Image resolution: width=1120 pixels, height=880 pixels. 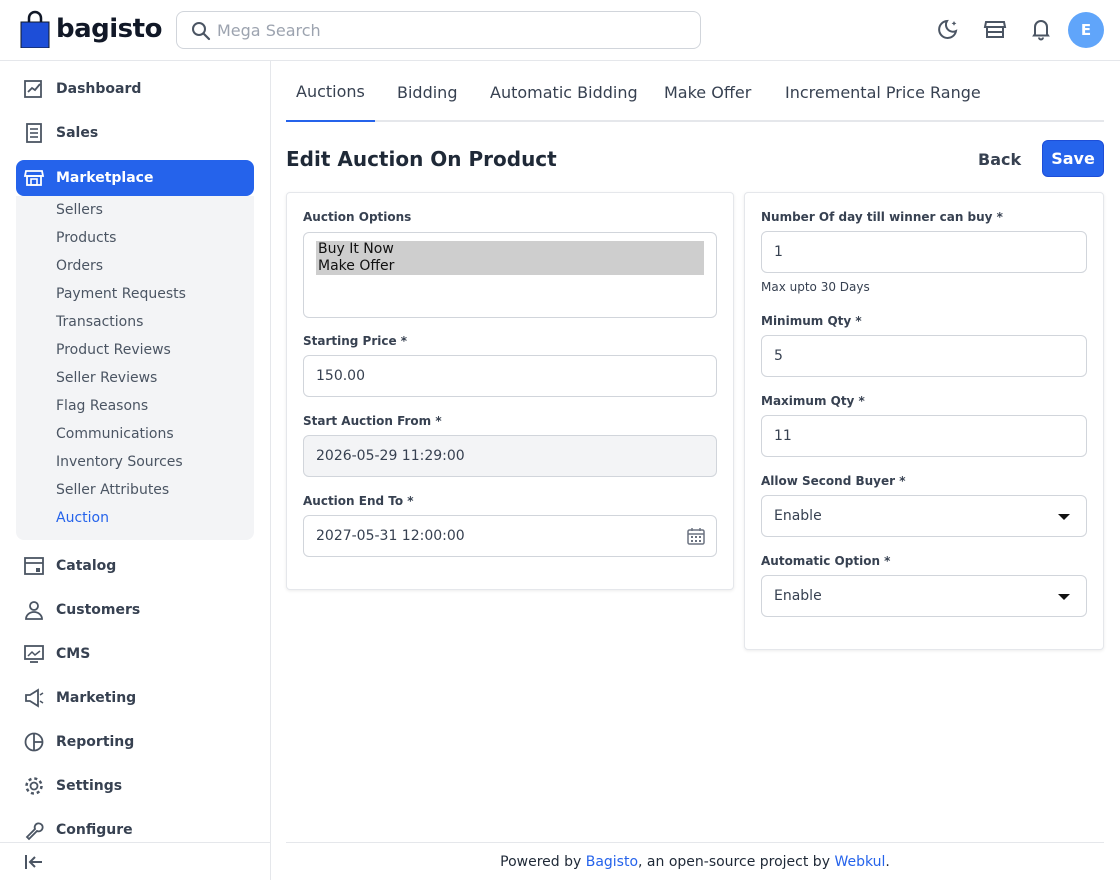 I want to click on settings-icon, so click(x=34, y=786).